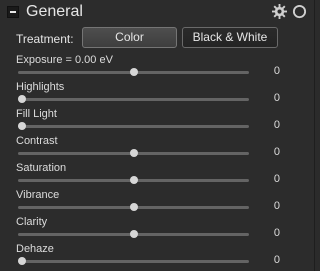  Describe the element at coordinates (157, 175) in the screenshot. I see `slider-saturation: Saturation 0` at that location.